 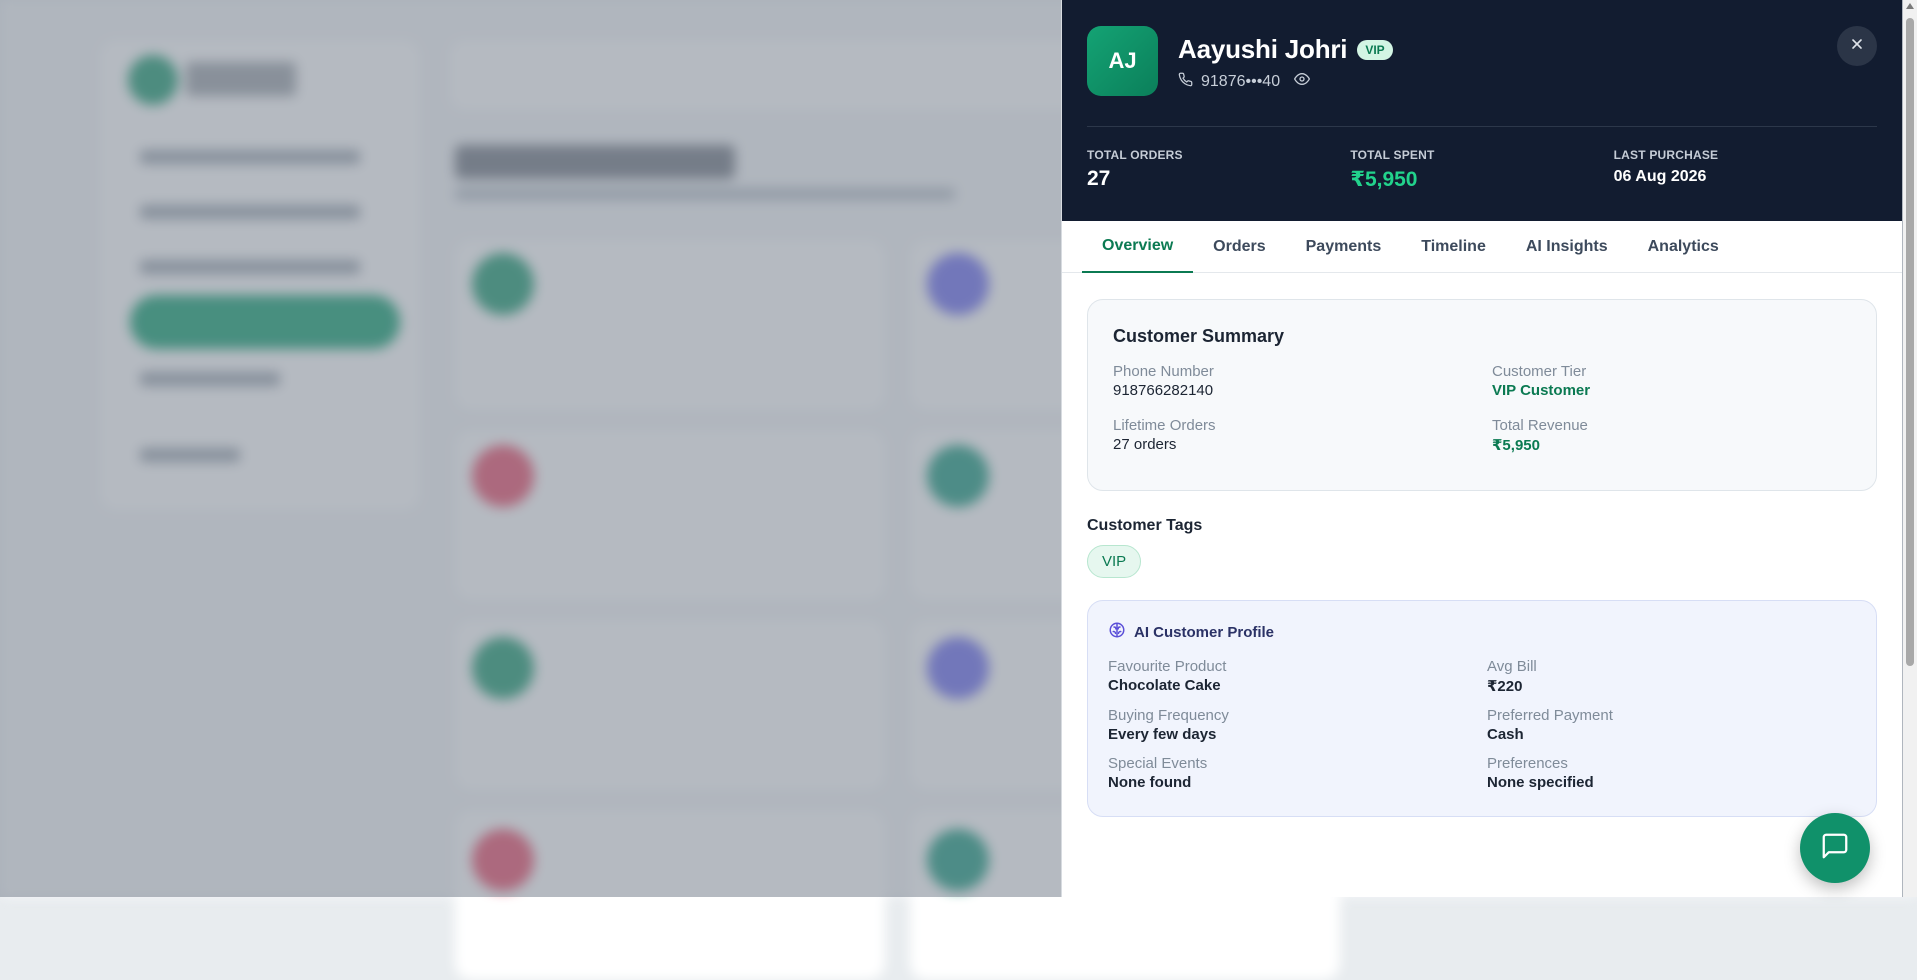 I want to click on stat-label: TOTAL SPENT, so click(x=1392, y=155).